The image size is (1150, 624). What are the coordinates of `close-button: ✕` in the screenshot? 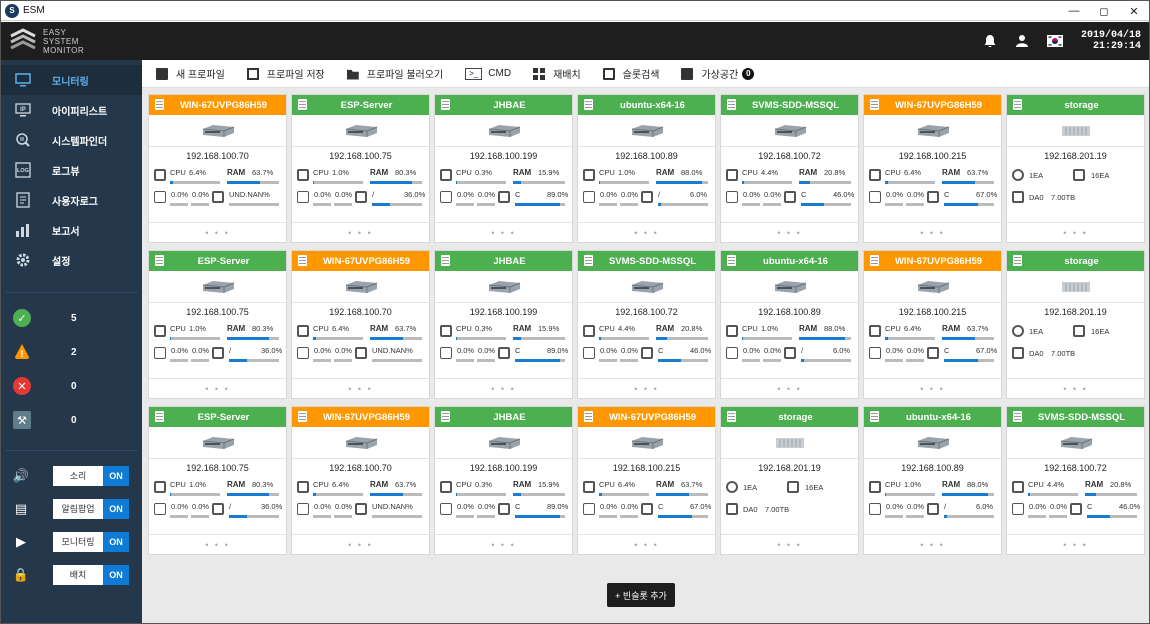 It's located at (1134, 11).